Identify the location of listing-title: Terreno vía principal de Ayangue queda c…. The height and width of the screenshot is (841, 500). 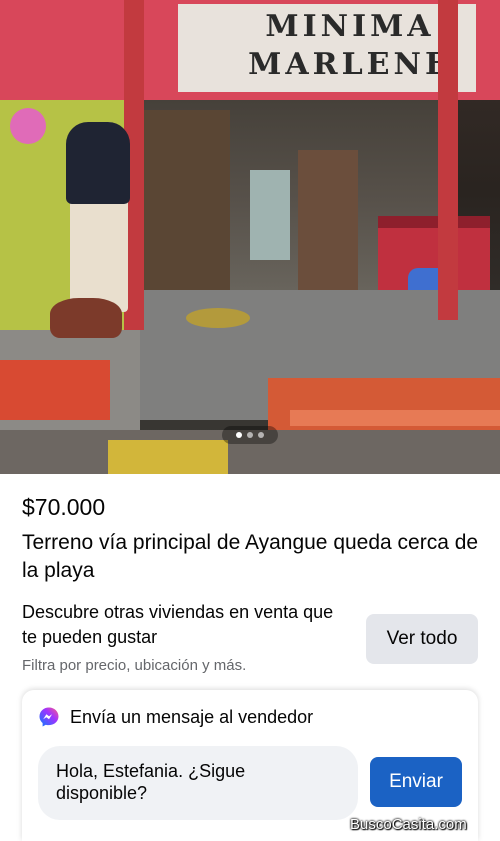
(250, 556).